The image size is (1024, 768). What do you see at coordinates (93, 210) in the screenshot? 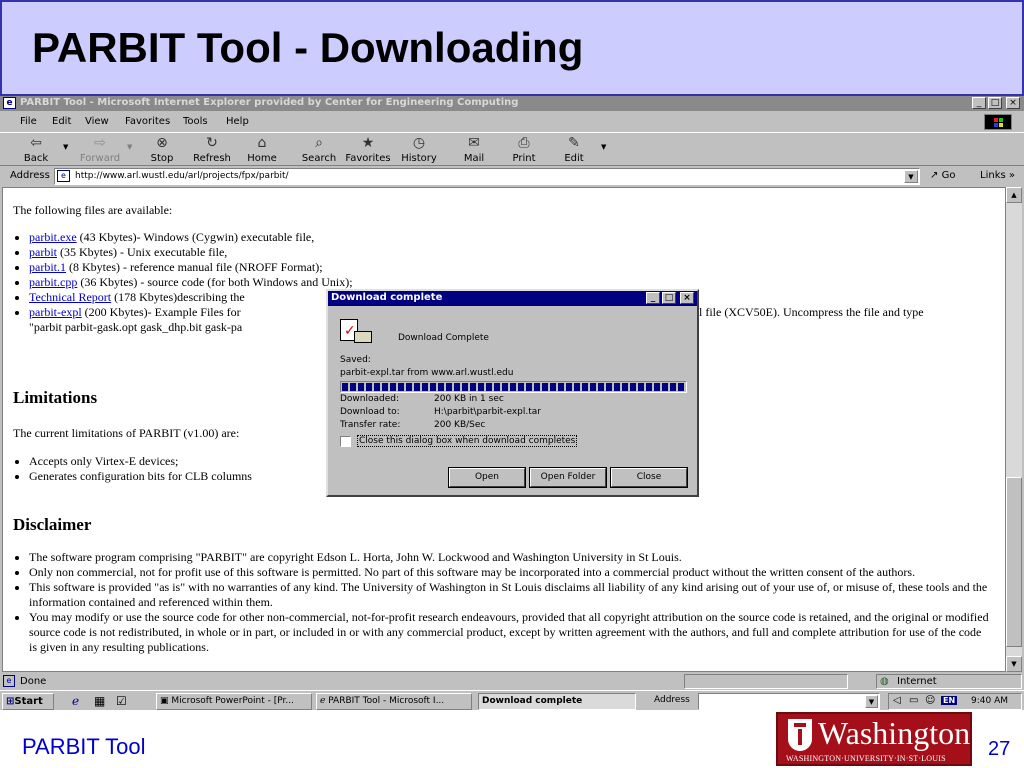
I see `files-intro: The following files are available:` at bounding box center [93, 210].